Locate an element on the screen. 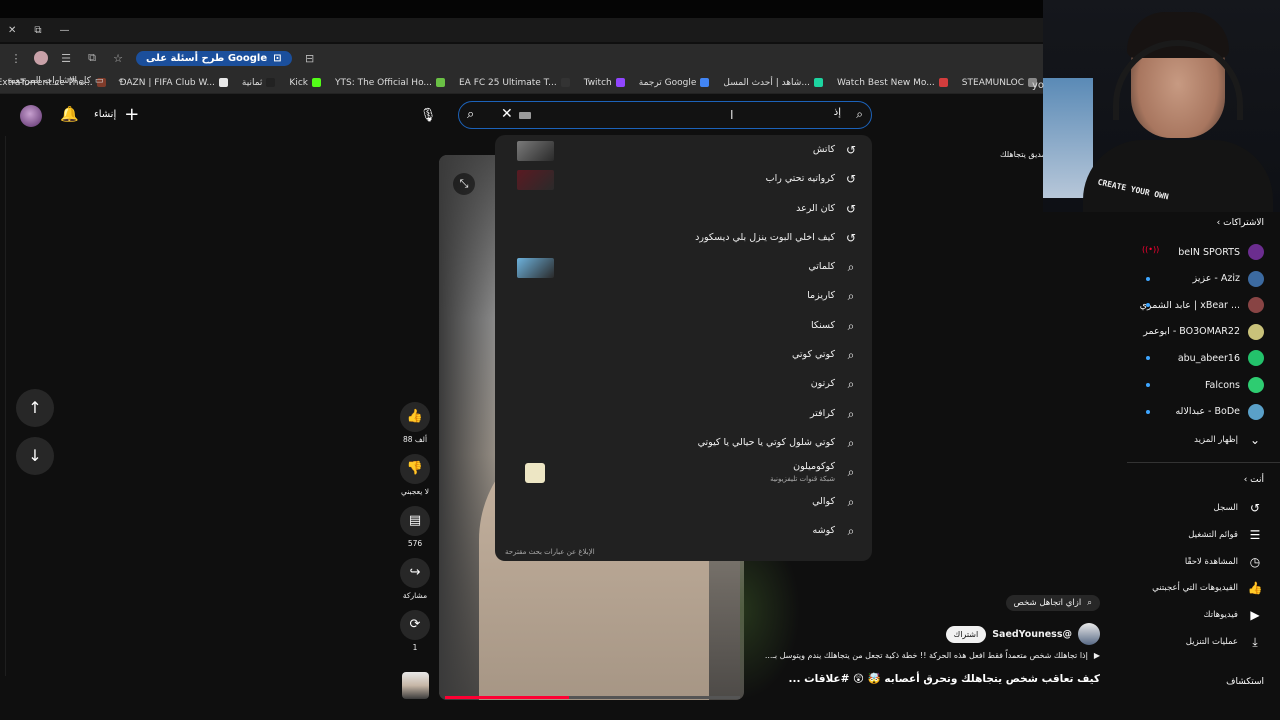  all-bookmarks-button: كل الإشارات المرجعية ▭ is located at coordinates (55, 81).